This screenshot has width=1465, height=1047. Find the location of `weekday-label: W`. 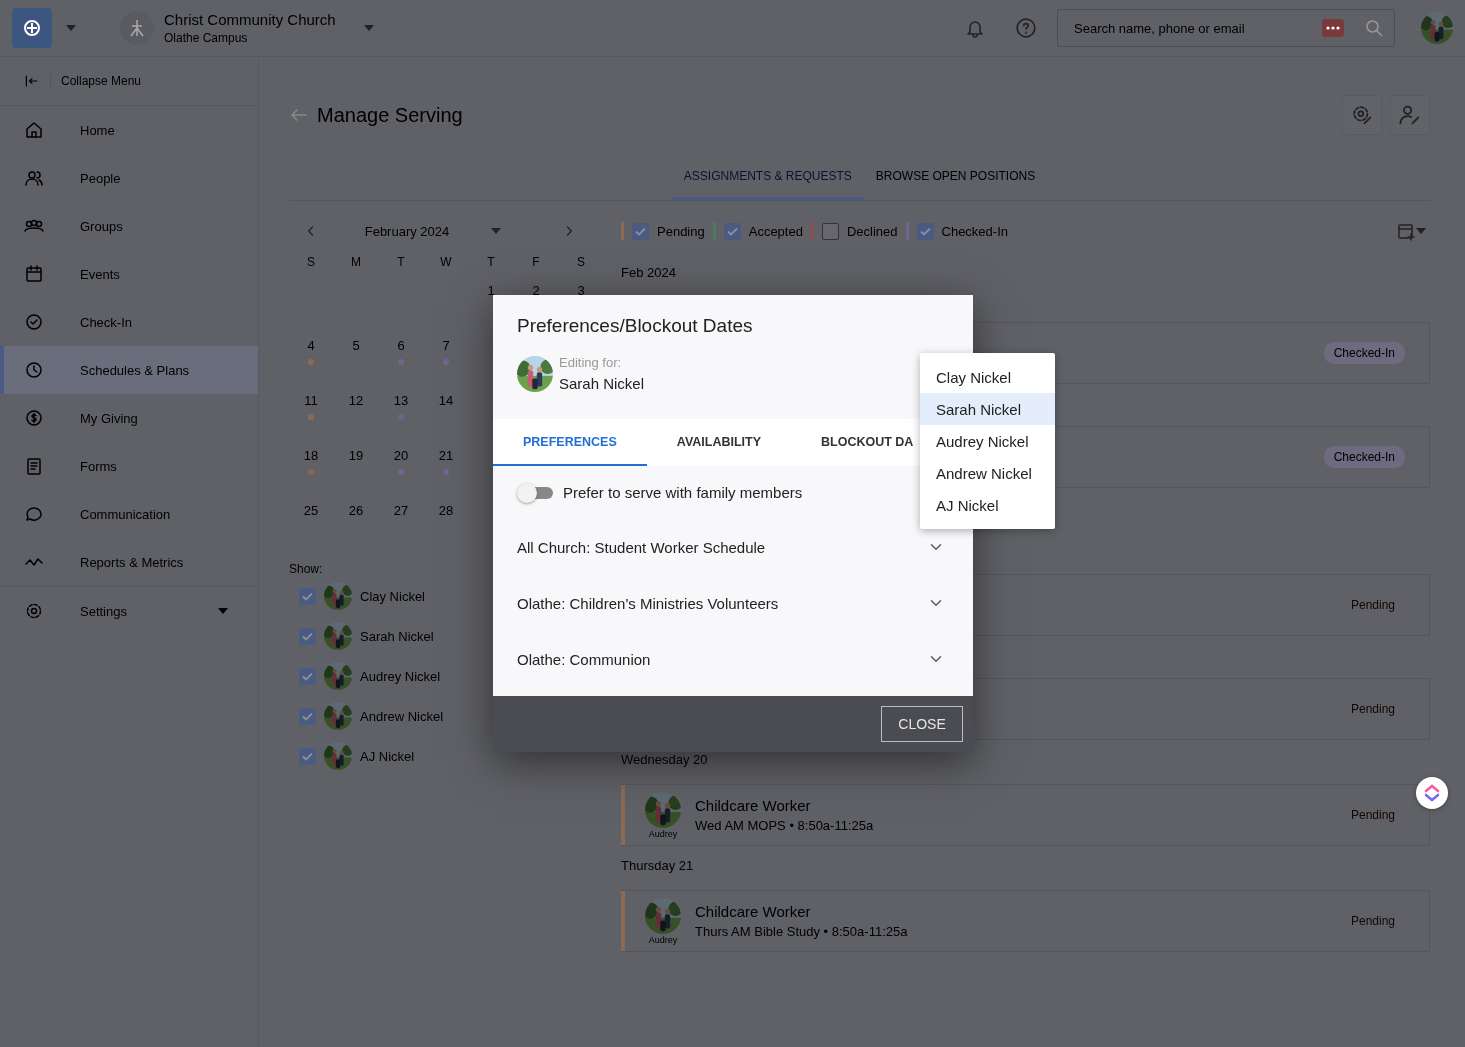

weekday-label: W is located at coordinates (446, 263).